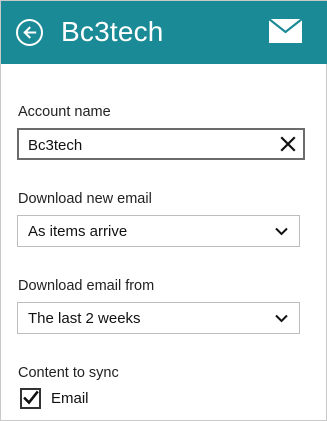 This screenshot has height=421, width=327. Describe the element at coordinates (84, 318) in the screenshot. I see `download-email-from-value: The last 2 weeks` at that location.